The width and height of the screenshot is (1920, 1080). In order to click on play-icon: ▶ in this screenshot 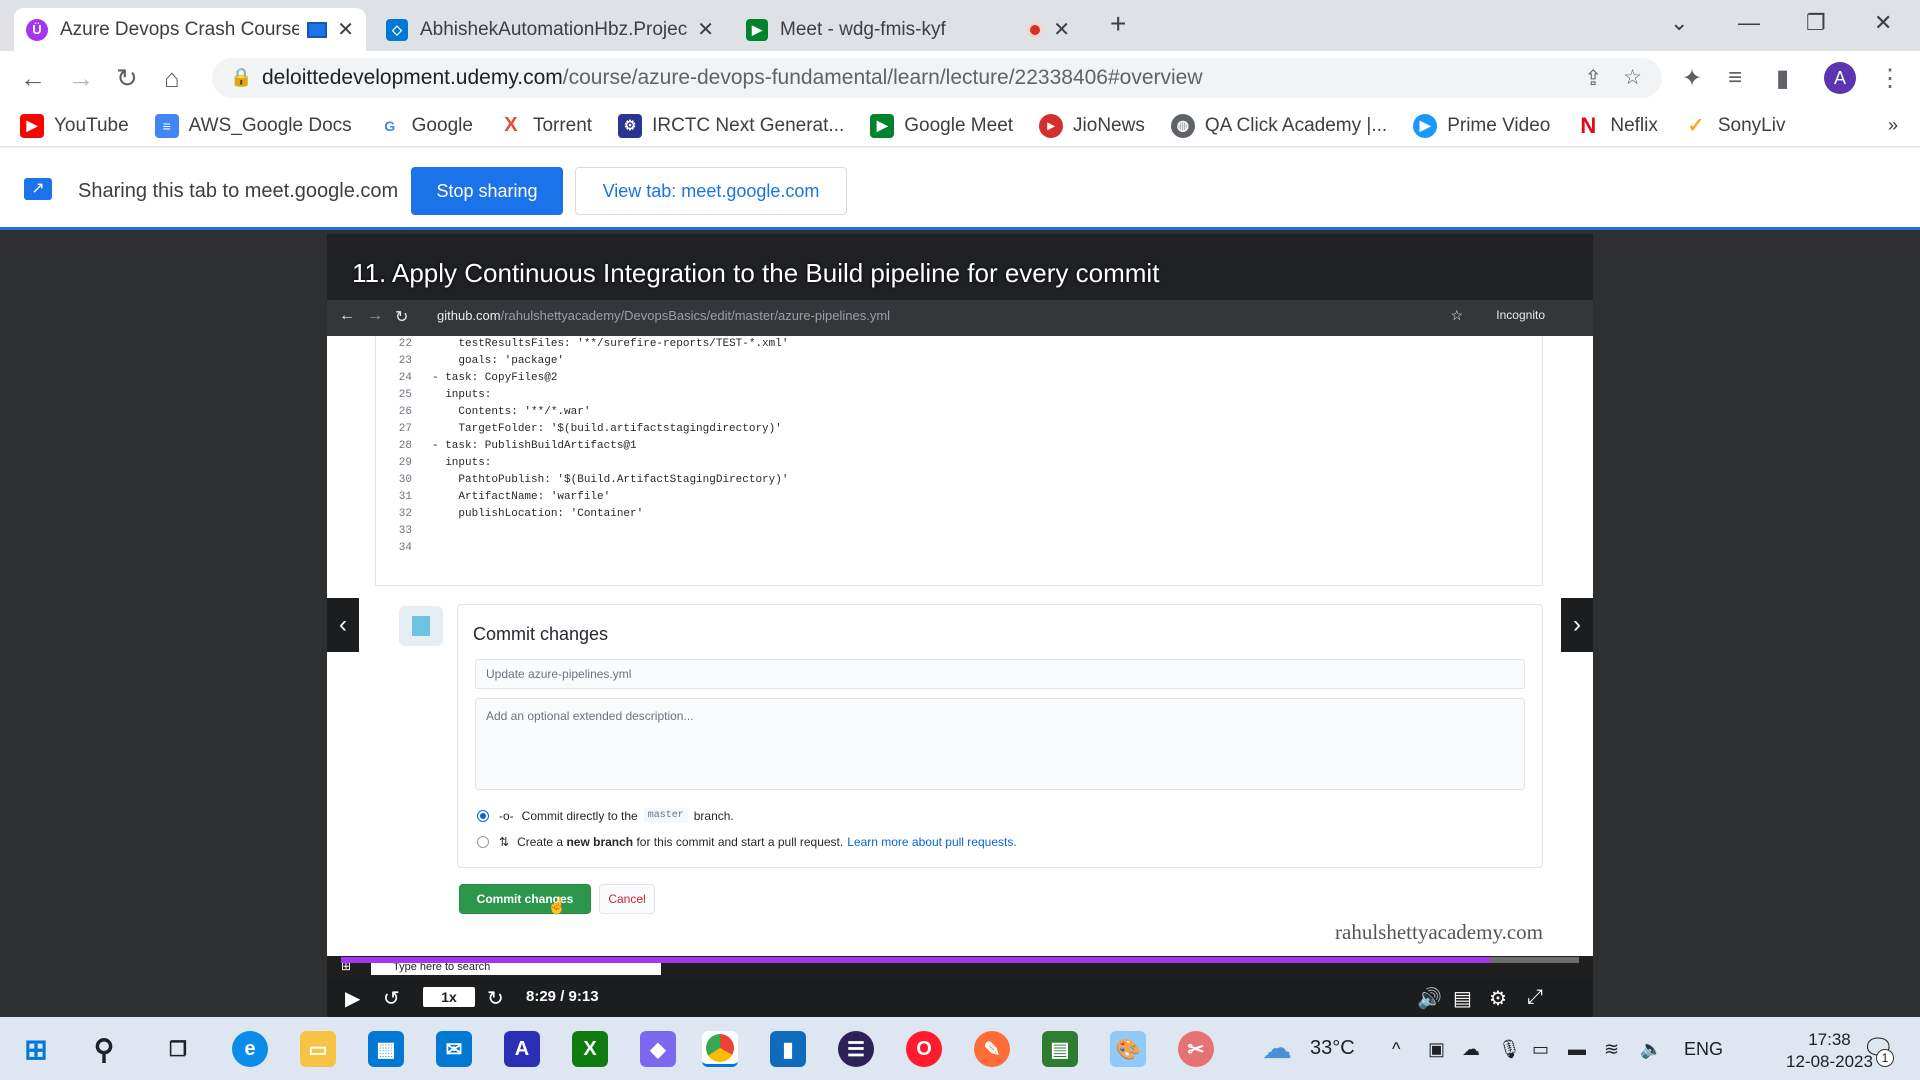, I will do `click(352, 998)`.